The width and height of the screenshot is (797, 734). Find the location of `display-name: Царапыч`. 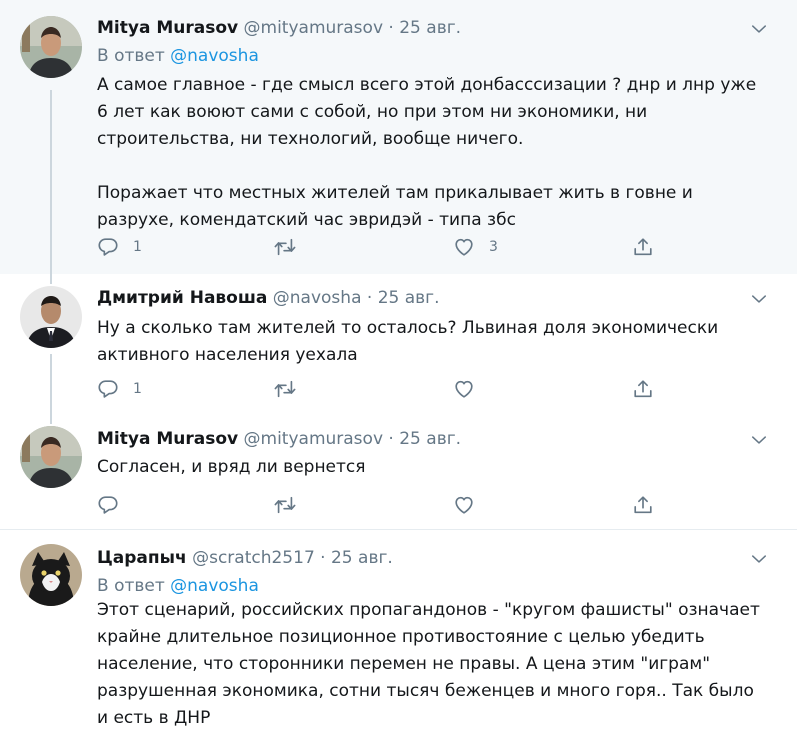

display-name: Царапыч is located at coordinates (142, 558).